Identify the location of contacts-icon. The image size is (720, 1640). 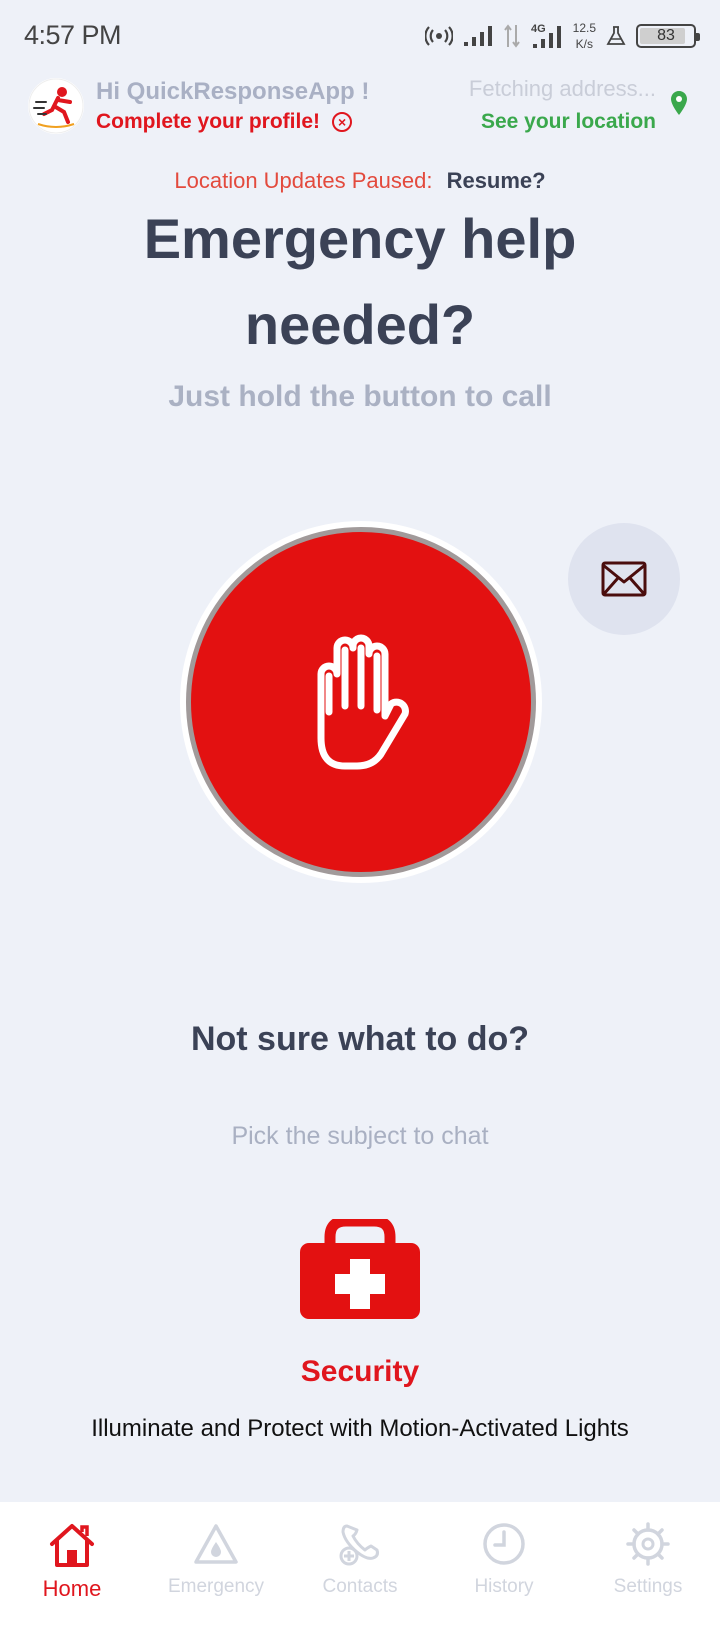
(359, 1545).